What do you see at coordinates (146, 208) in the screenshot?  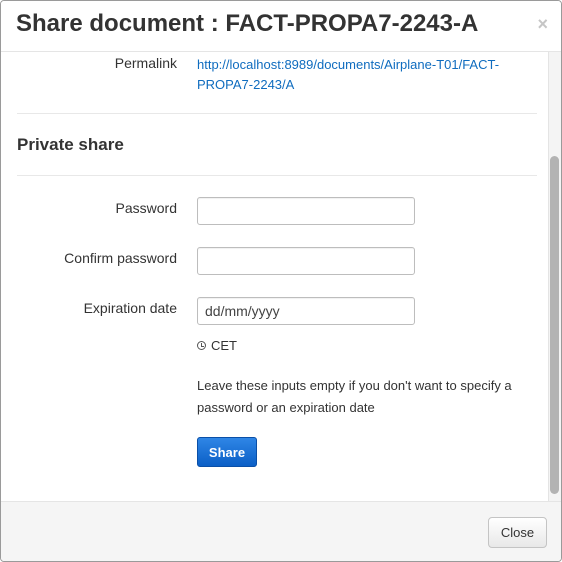 I see `password-label: Password` at bounding box center [146, 208].